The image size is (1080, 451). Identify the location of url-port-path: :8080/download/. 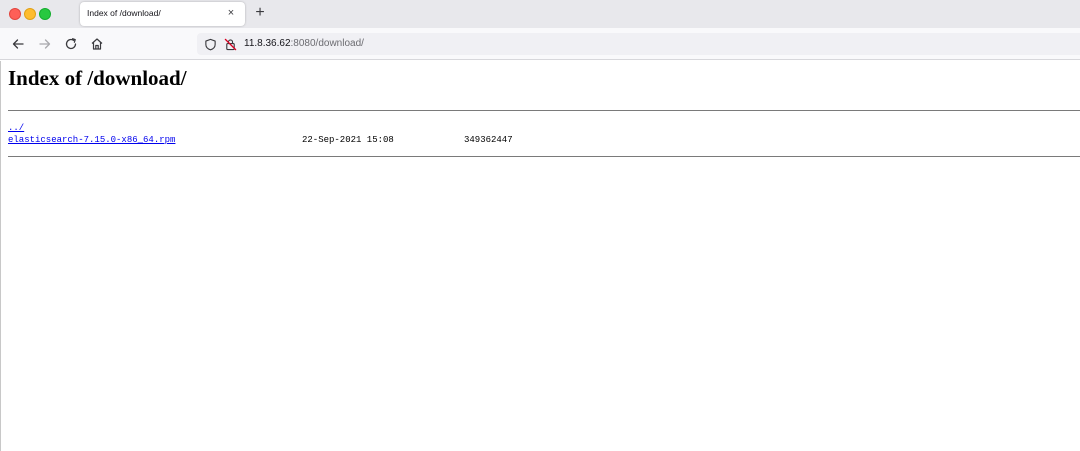
(327, 43).